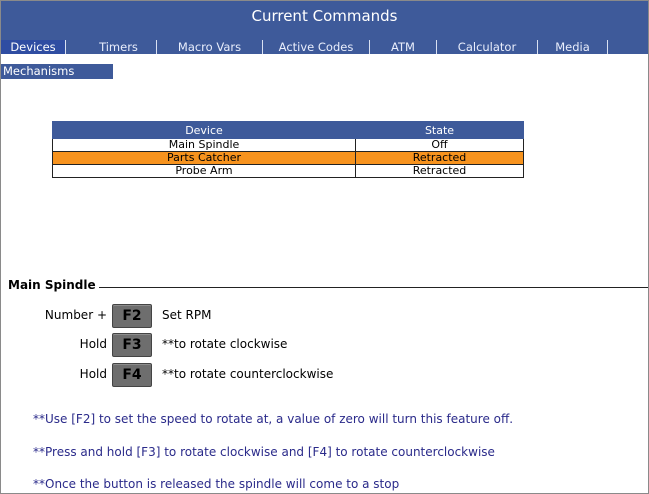 This screenshot has height=494, width=649. I want to click on device-name-cell: Parts Catcher, so click(204, 158).